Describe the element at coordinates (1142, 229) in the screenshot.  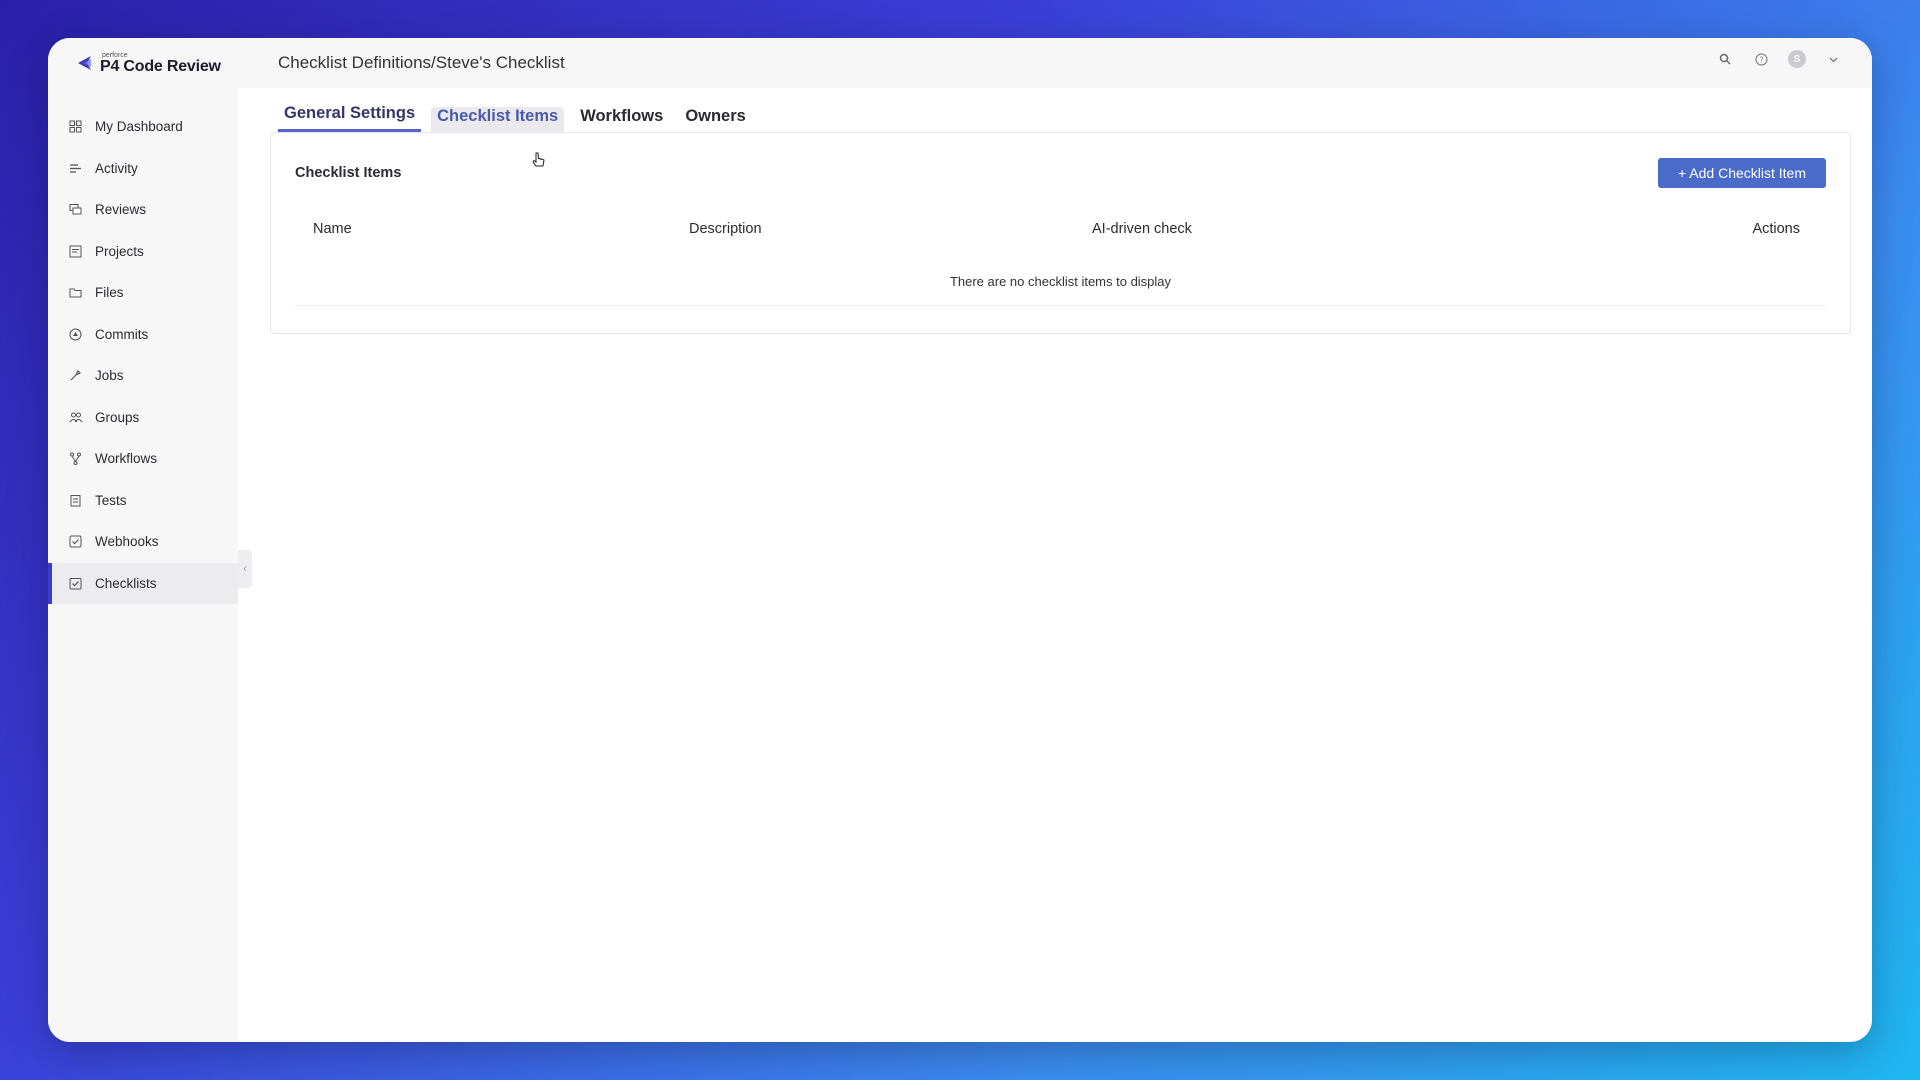
I see `column-header-ai-driven-check: AI-driven check` at that location.